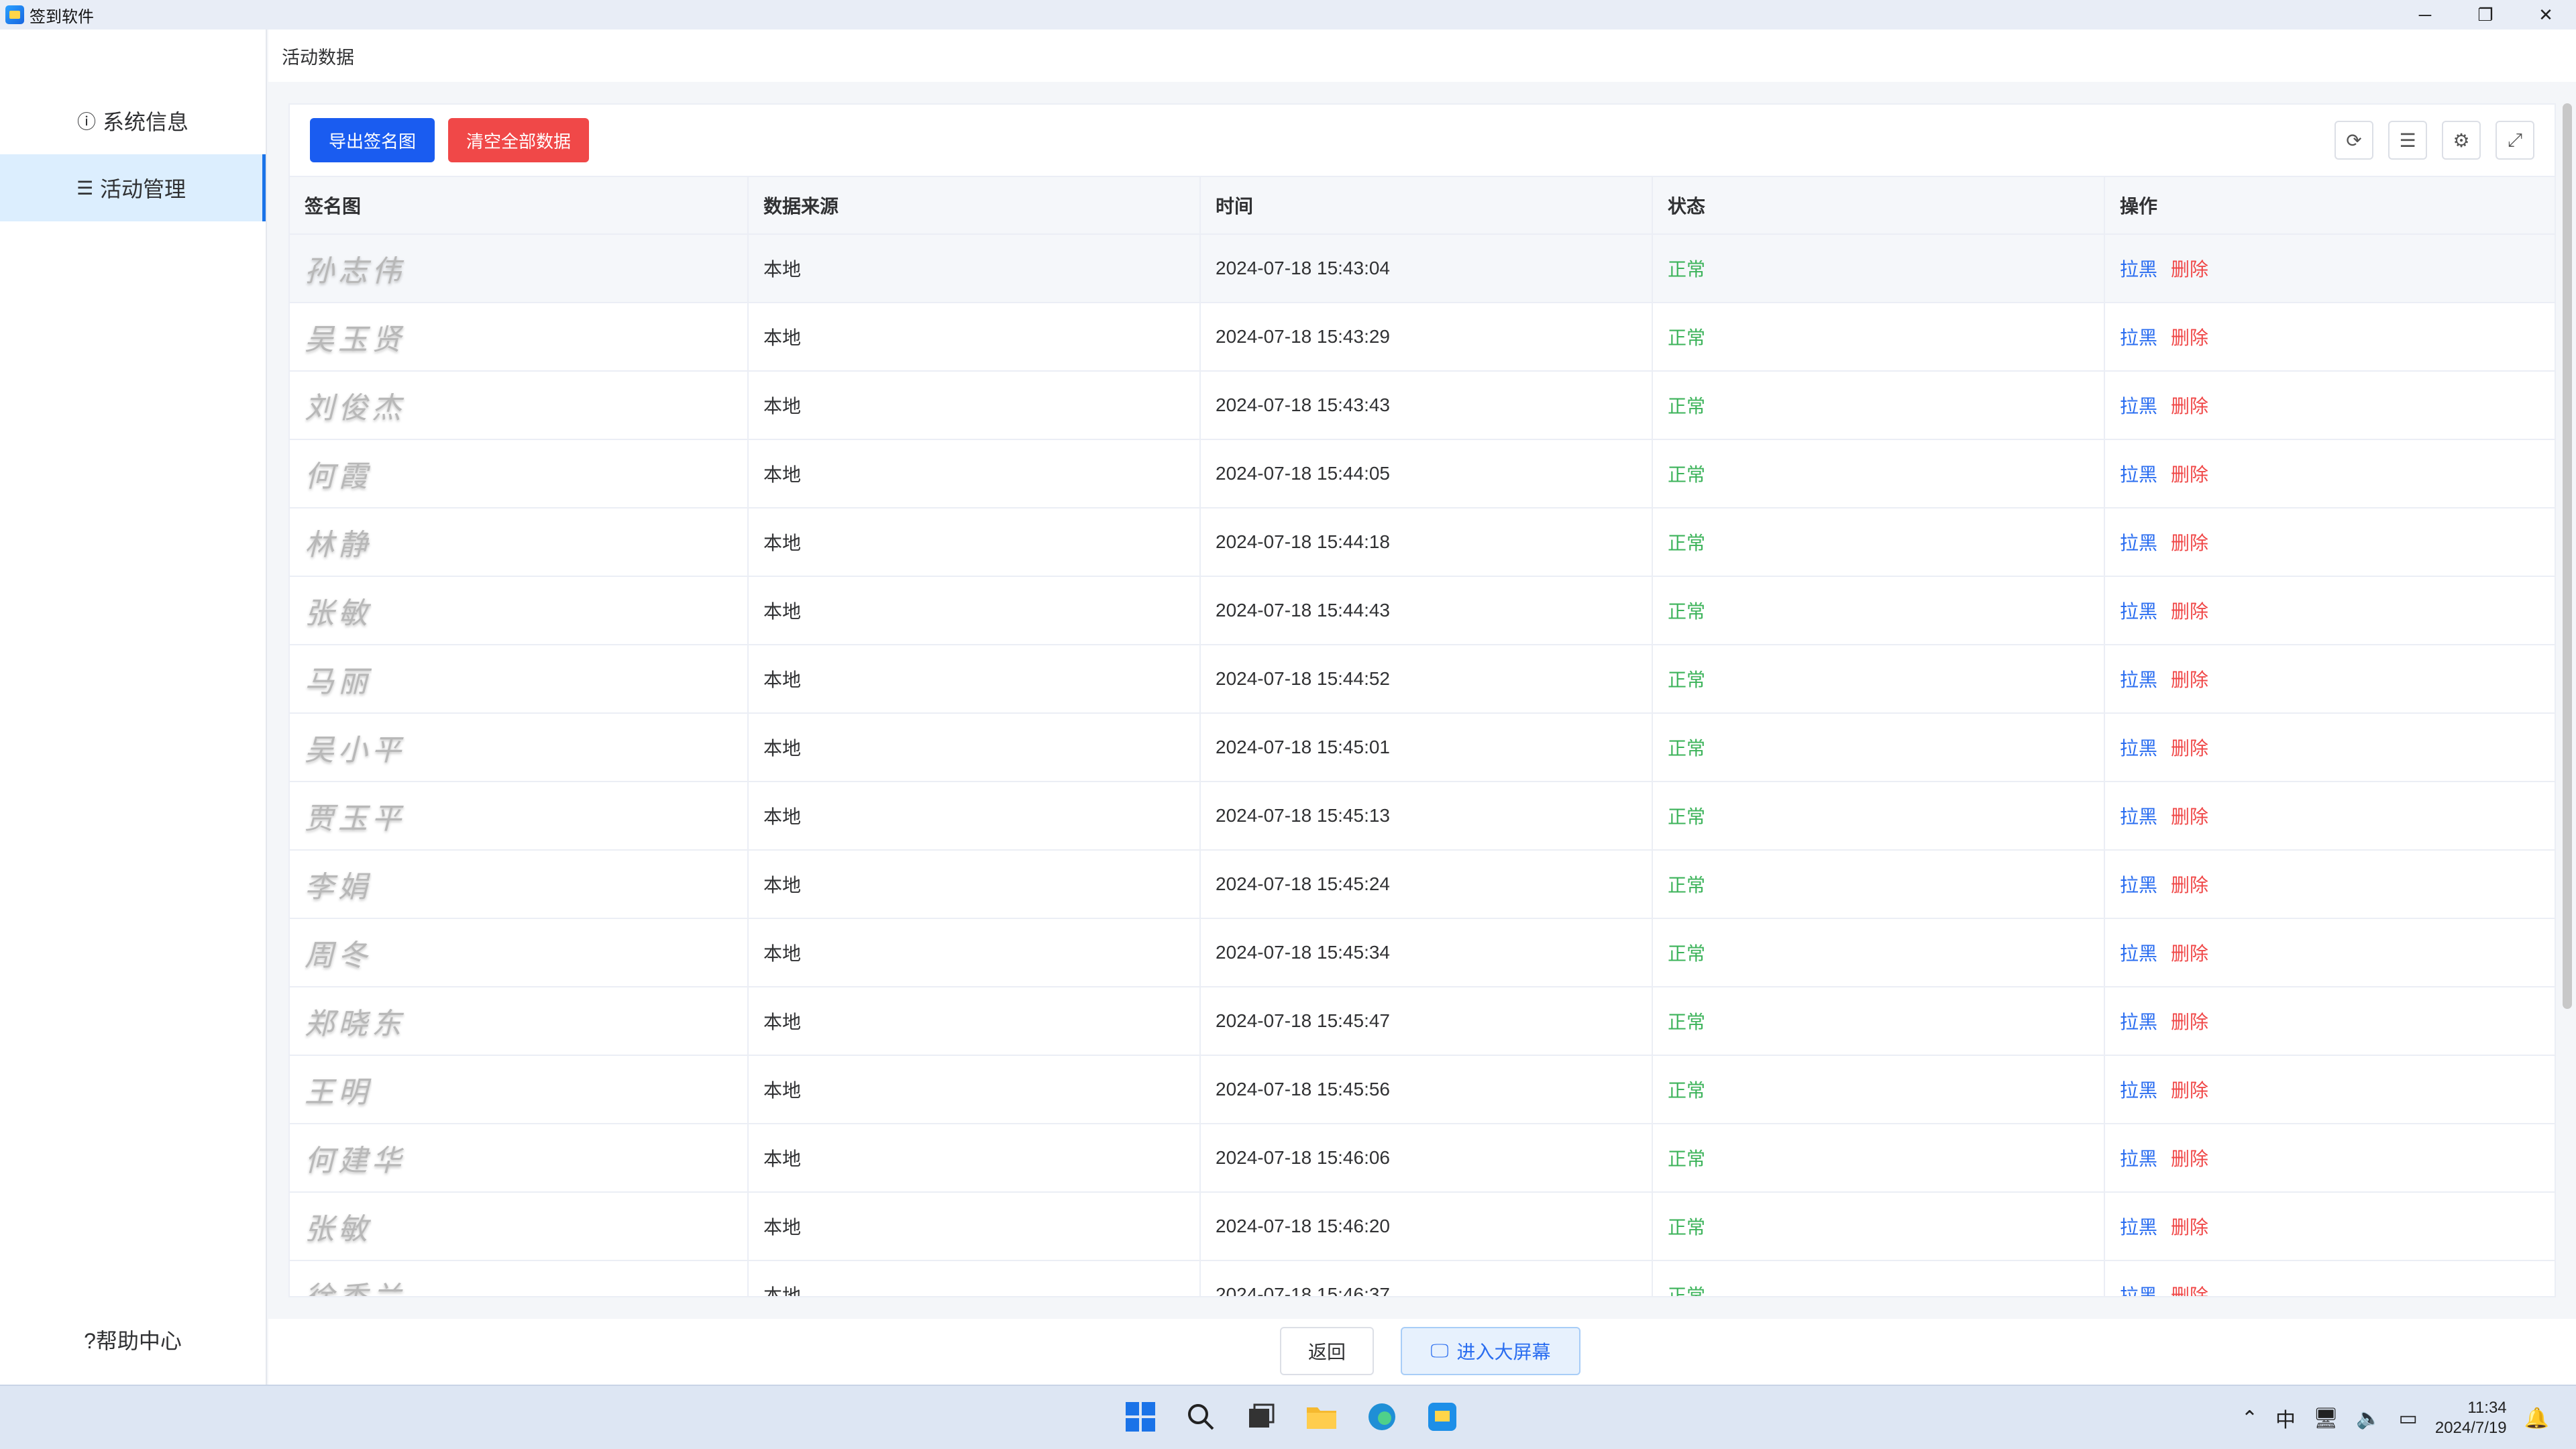 This screenshot has width=2576, height=1449. I want to click on signature-image: 王明, so click(338, 1092).